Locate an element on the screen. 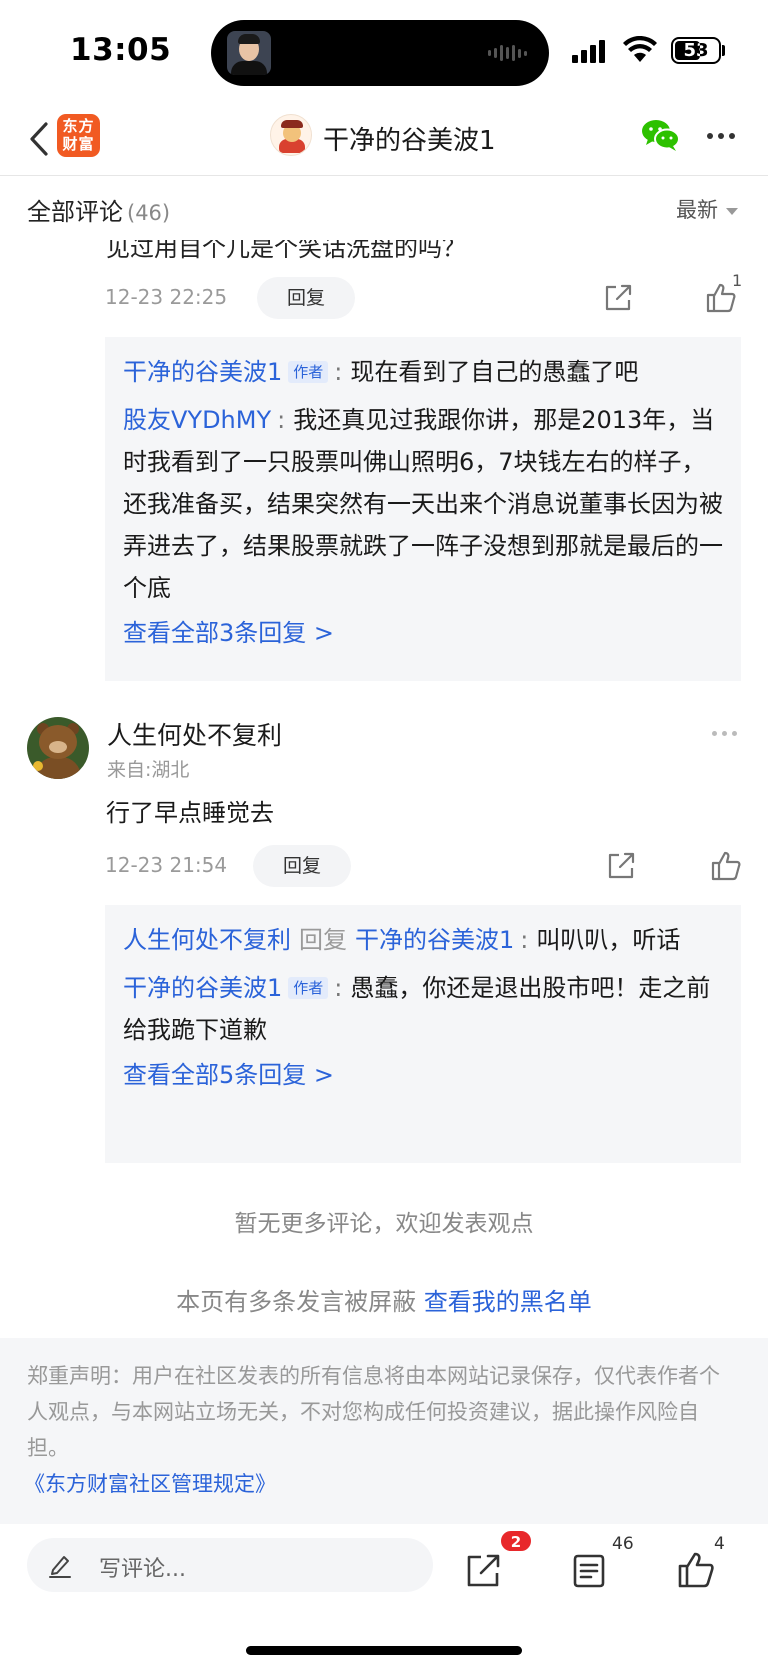 The width and height of the screenshot is (768, 1665). view-all-replies-link: 查看全部5条回复 > is located at coordinates (423, 1075).